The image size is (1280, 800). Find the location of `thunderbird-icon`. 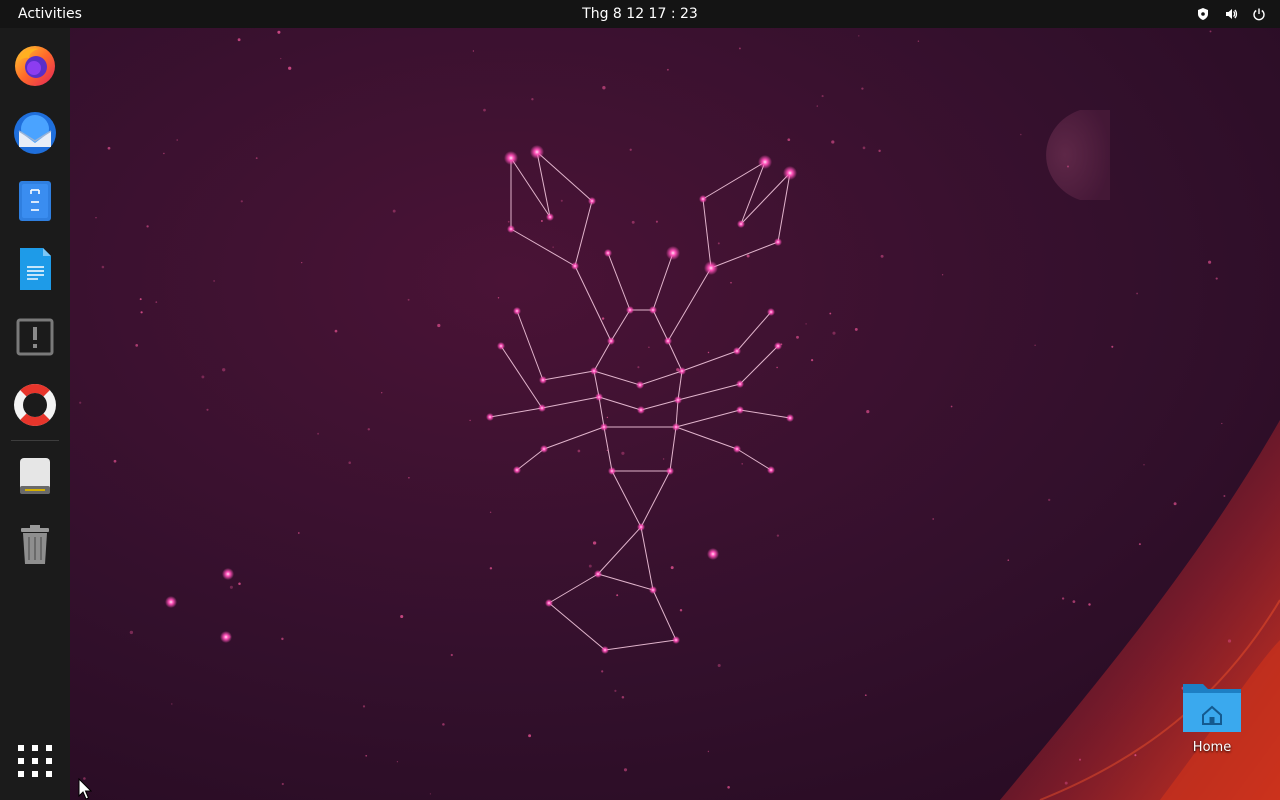

thunderbird-icon is located at coordinates (35, 133).